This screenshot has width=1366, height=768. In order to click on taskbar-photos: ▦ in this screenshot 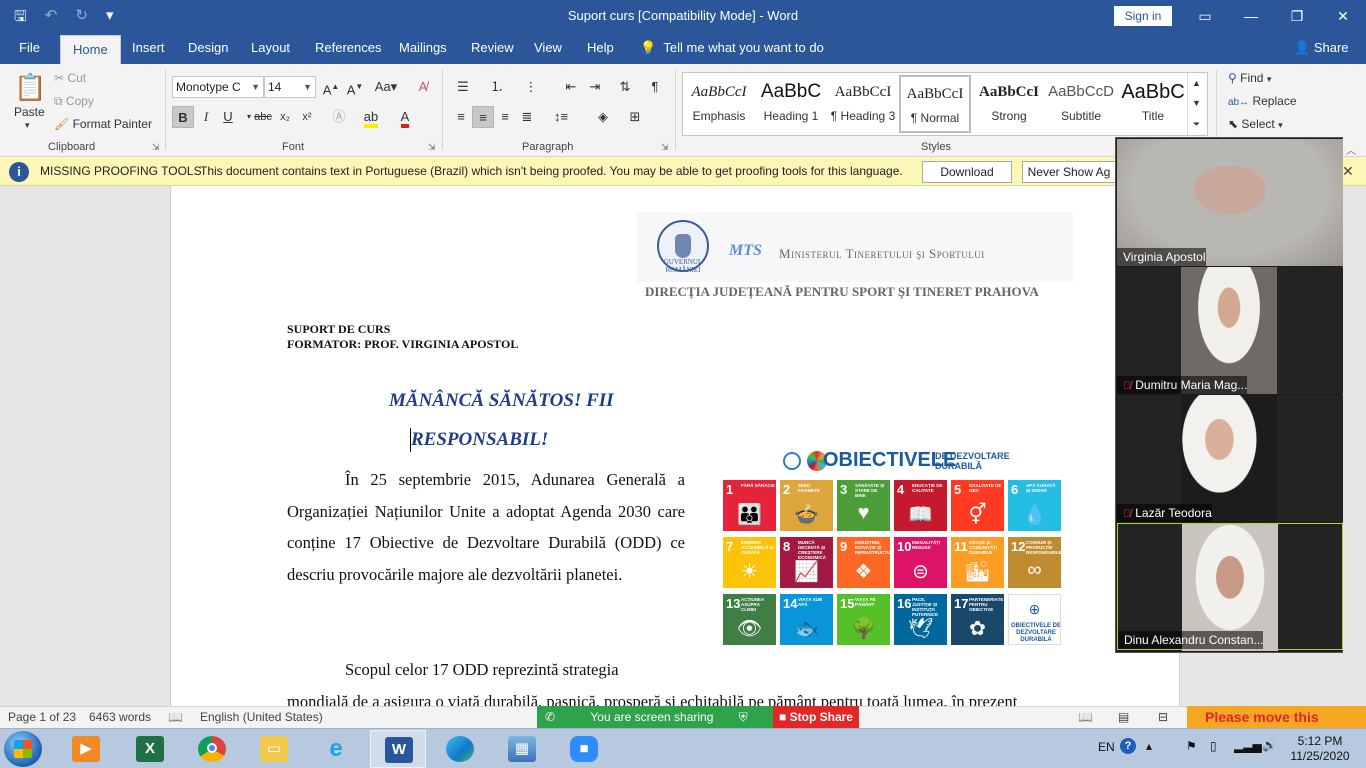, I will do `click(522, 749)`.